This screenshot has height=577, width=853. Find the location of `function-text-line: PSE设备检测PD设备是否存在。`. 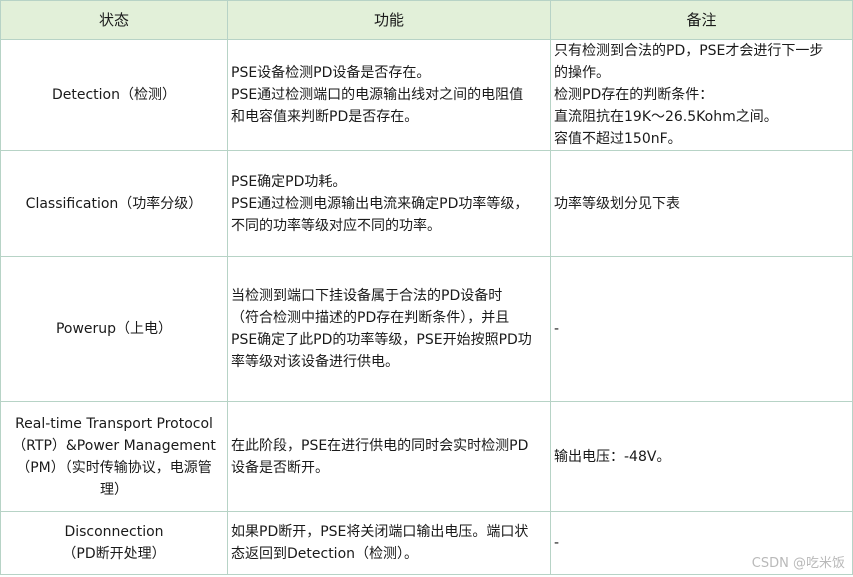

function-text-line: PSE设备检测PD设备是否存在。 is located at coordinates (331, 73).